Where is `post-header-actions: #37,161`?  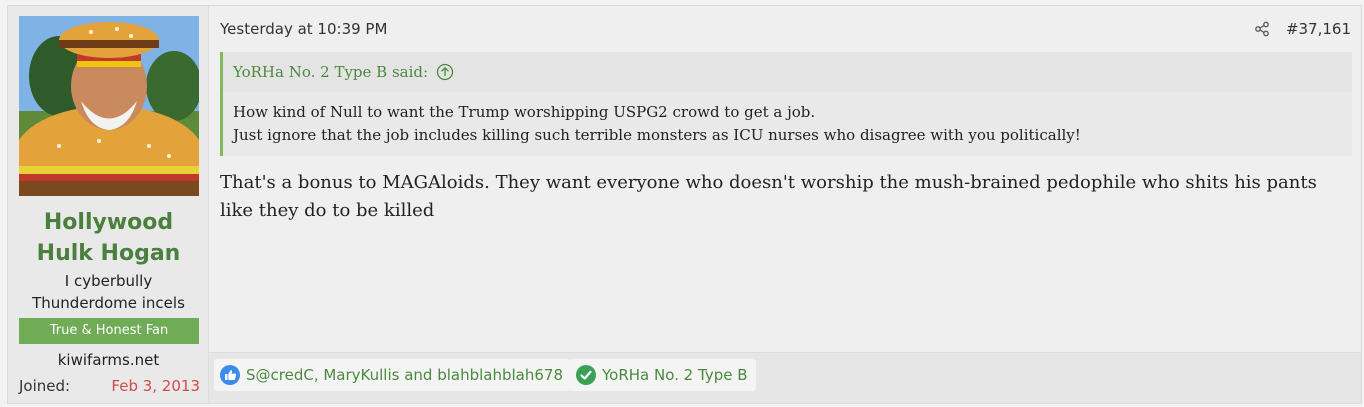 post-header-actions: #37,161 is located at coordinates (1302, 29).